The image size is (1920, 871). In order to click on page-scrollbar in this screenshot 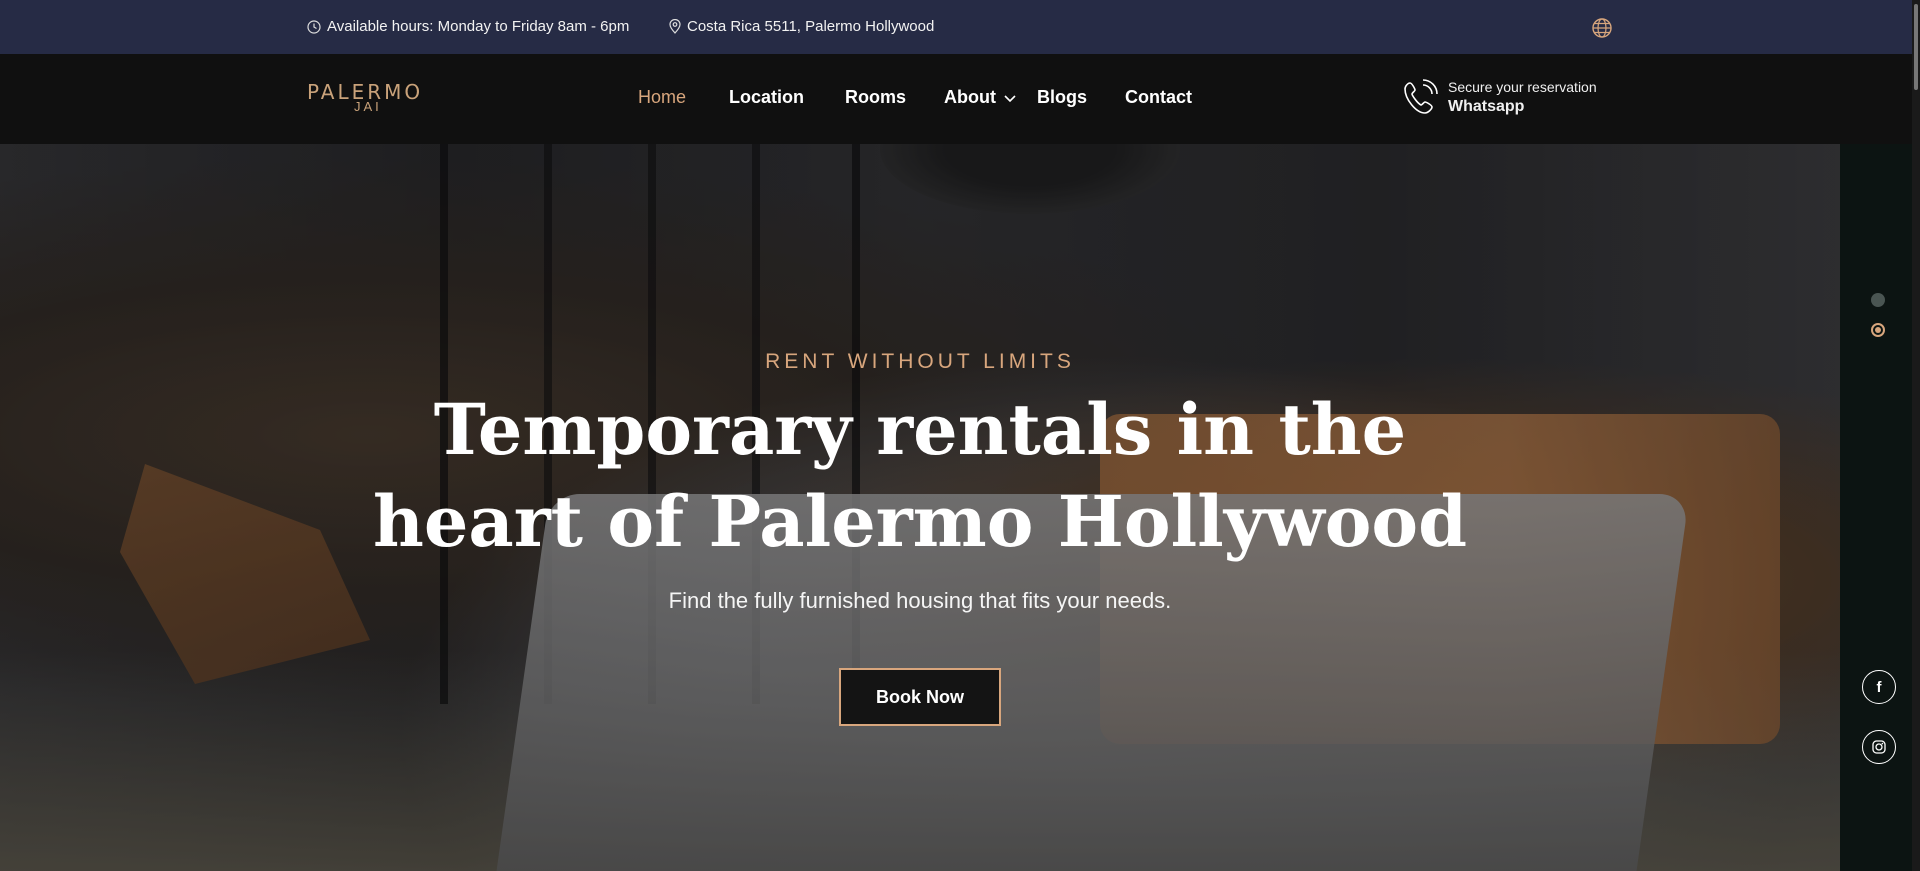, I will do `click(1916, 435)`.